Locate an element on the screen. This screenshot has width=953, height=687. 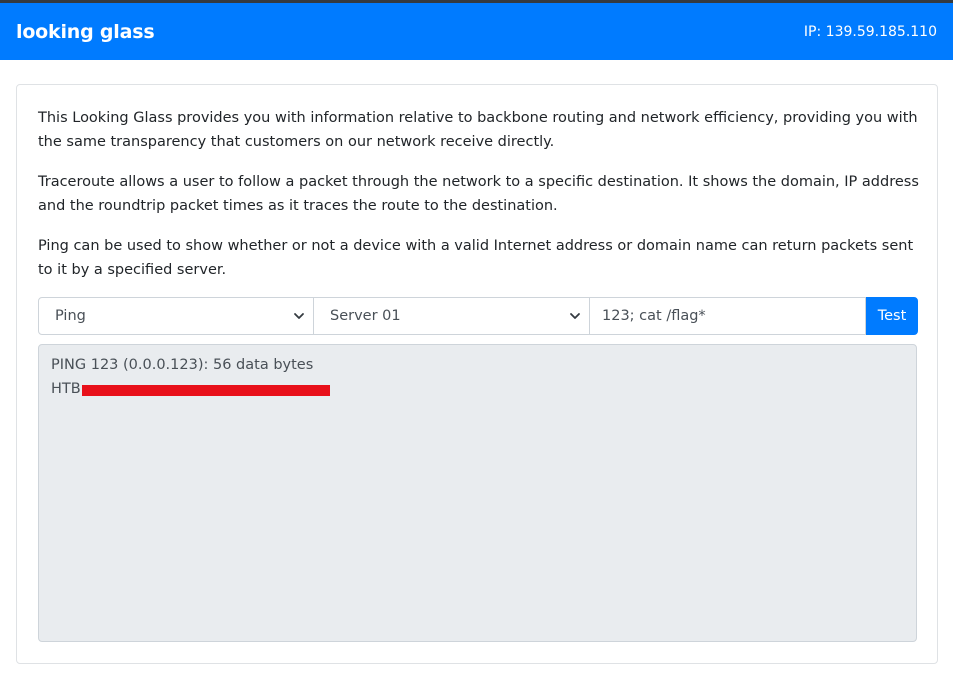
server-select: Server 01 is located at coordinates (452, 316).